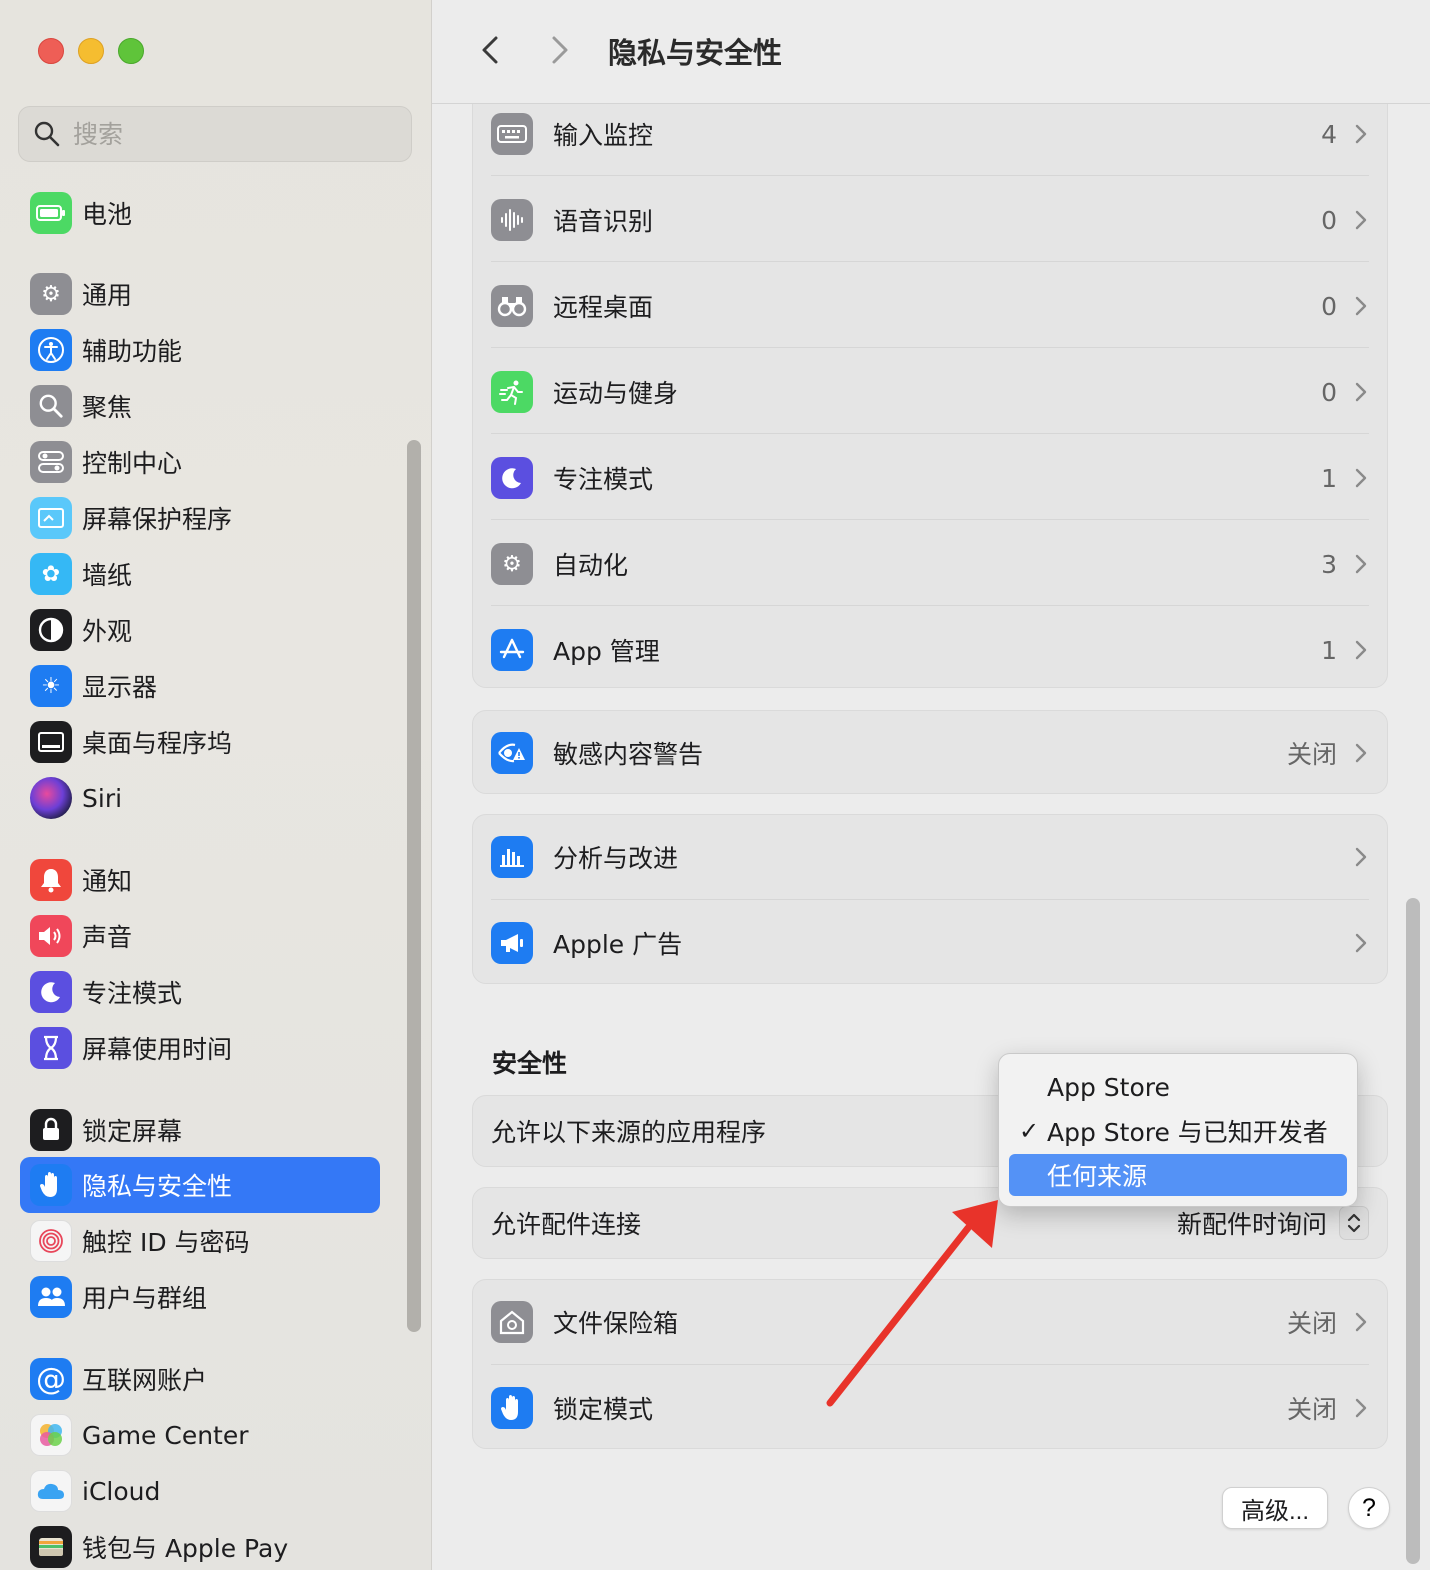  I want to click on battery-icon, so click(51, 213).